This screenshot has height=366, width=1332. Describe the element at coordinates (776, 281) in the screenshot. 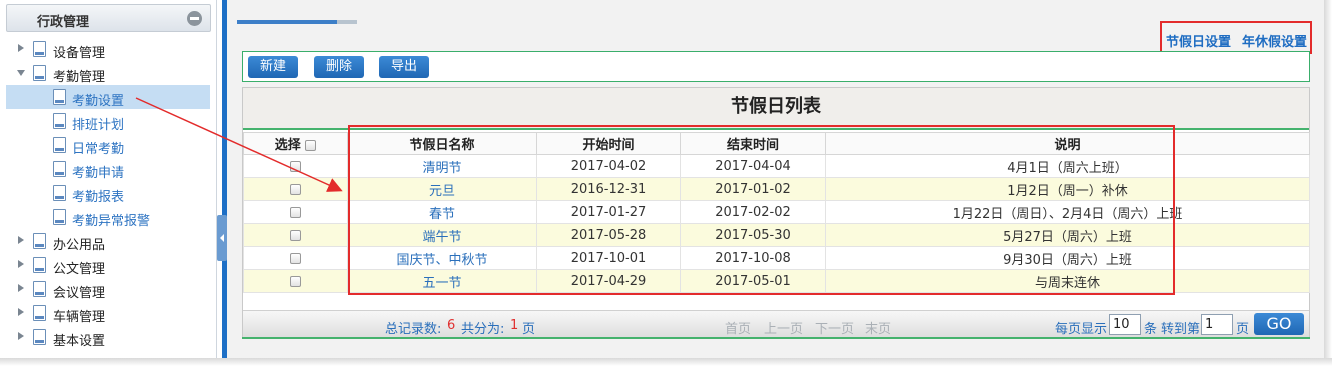

I see `table-row: 五一节 2017-04-29 2017-05-01 与周末连休` at that location.